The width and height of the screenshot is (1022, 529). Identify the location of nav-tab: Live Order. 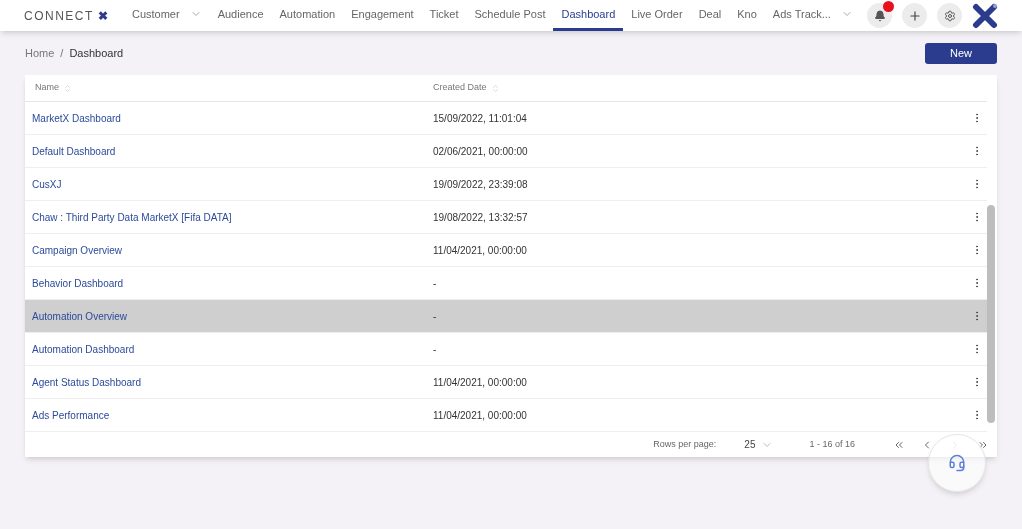
(657, 15).